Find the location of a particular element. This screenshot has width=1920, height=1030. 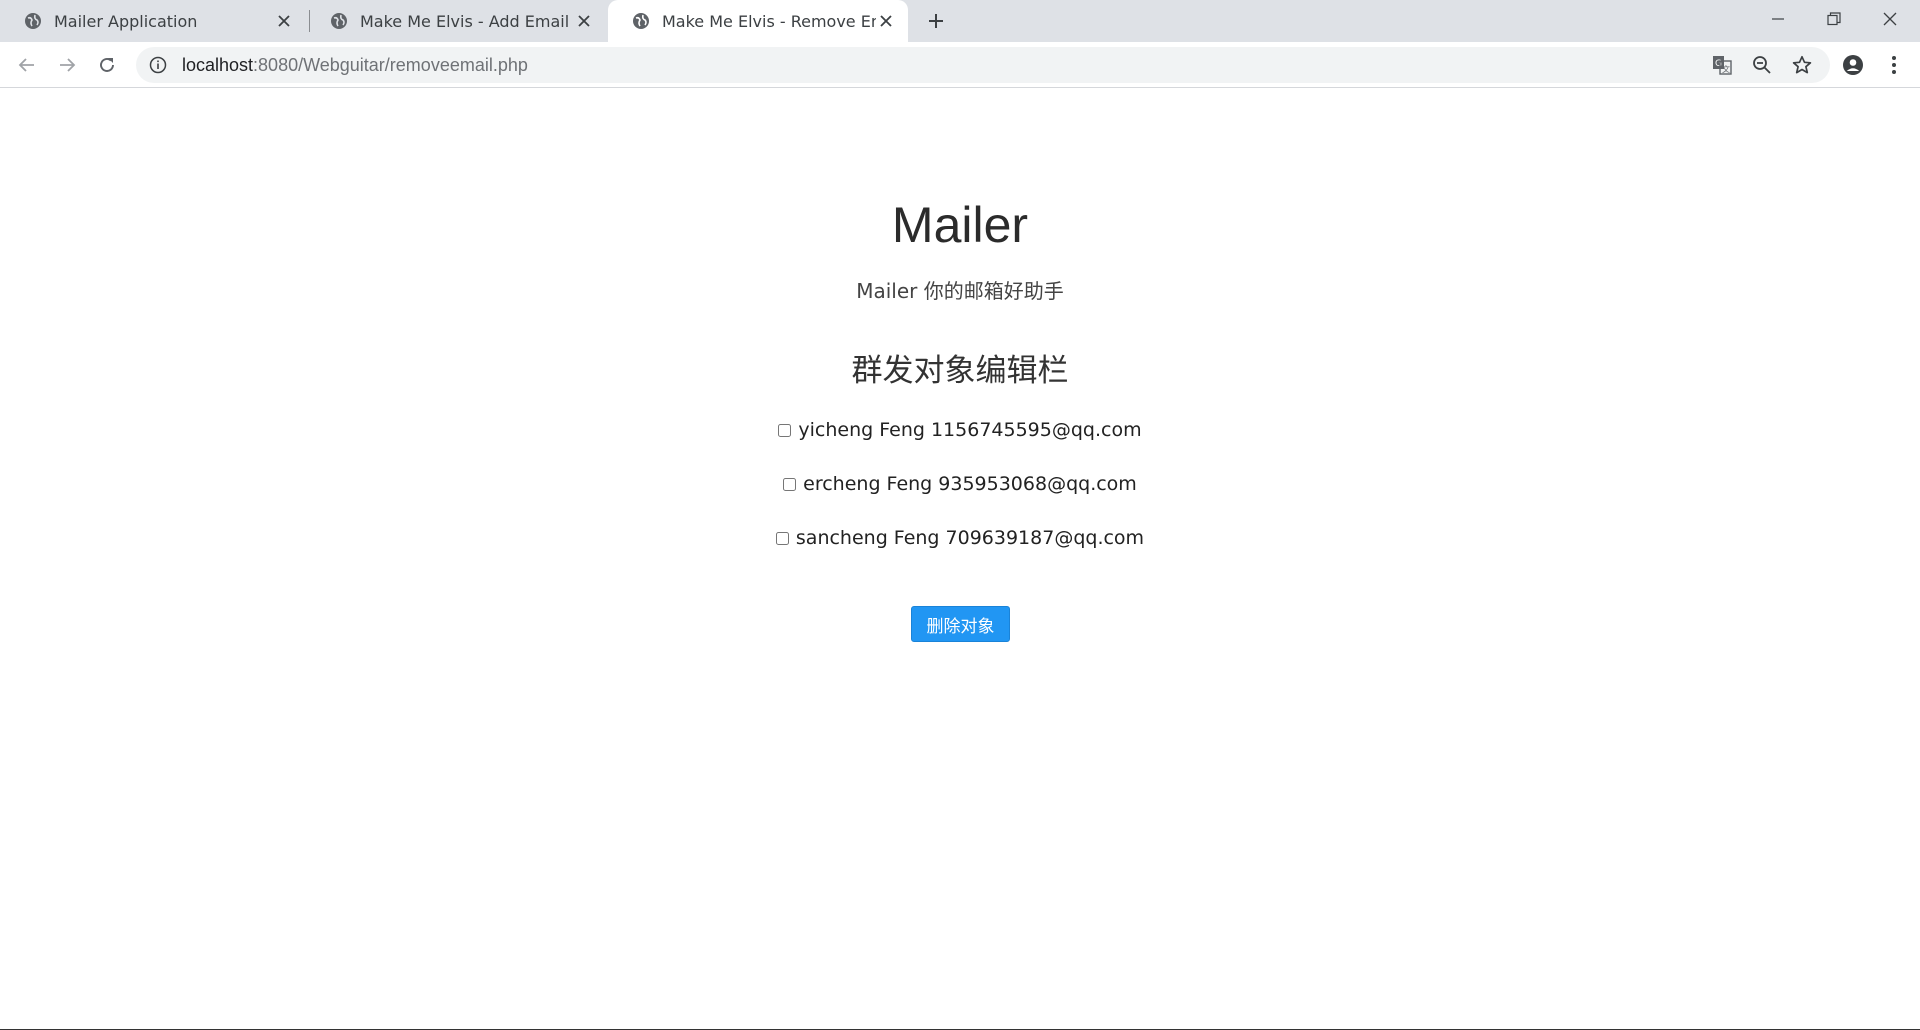

account-icon is located at coordinates (1853, 65).